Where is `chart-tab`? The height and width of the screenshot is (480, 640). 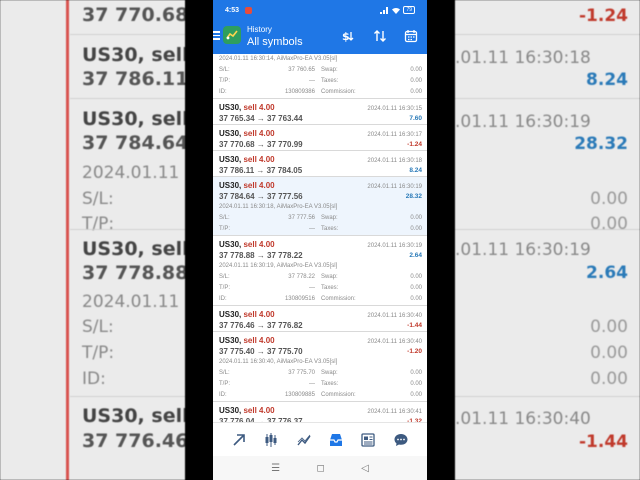
chart-tab is located at coordinates (271, 440).